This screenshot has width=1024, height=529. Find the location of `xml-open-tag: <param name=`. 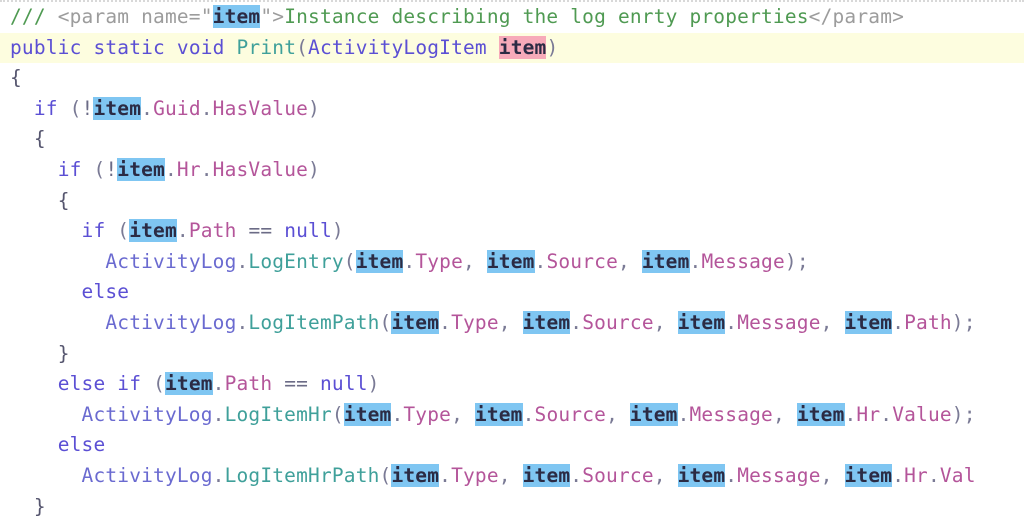

xml-open-tag: <param name= is located at coordinates (129, 16).